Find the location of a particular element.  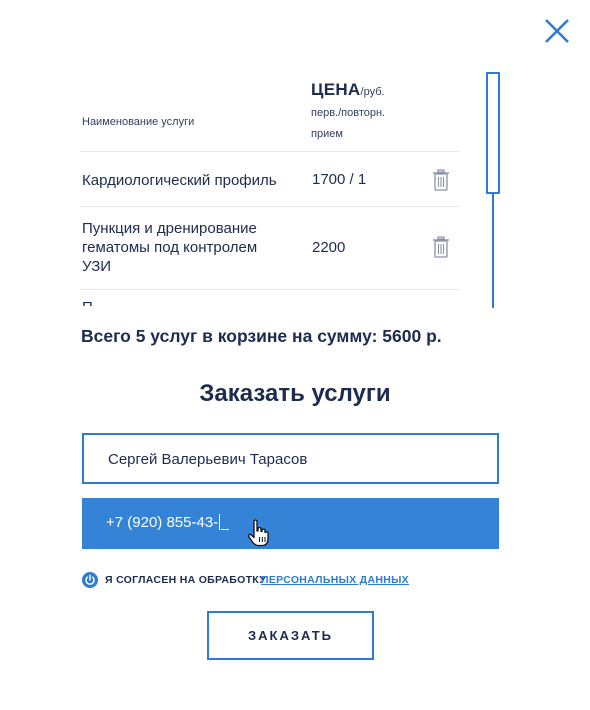

close-button is located at coordinates (557, 31).